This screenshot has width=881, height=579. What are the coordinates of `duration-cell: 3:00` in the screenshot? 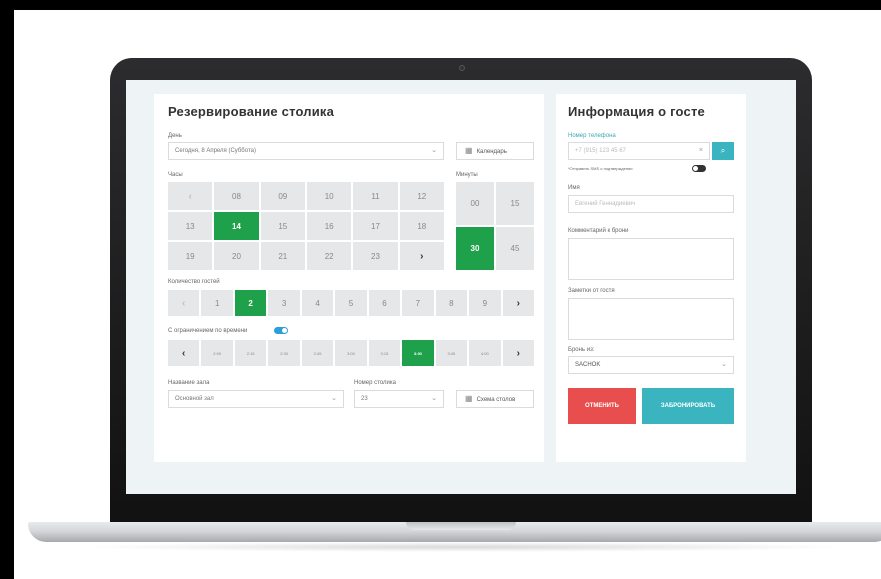 It's located at (351, 353).